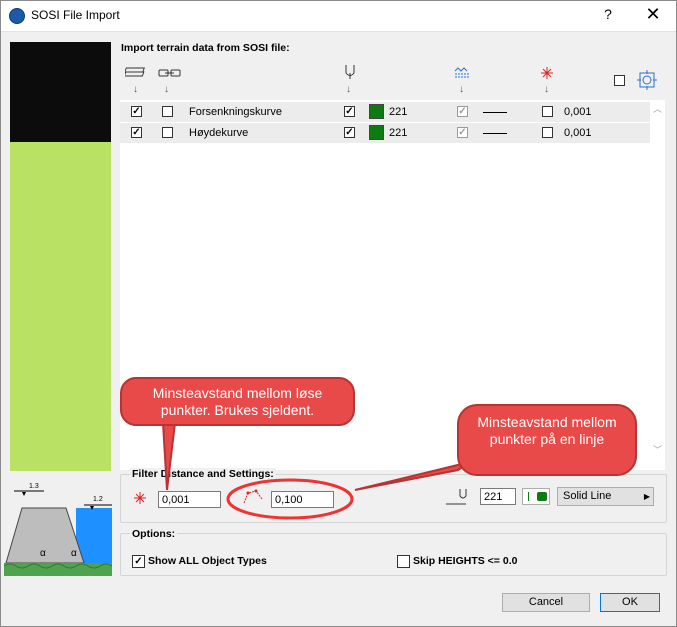 This screenshot has height=627, width=677. I want to click on embankment-diagram, so click(58, 533).